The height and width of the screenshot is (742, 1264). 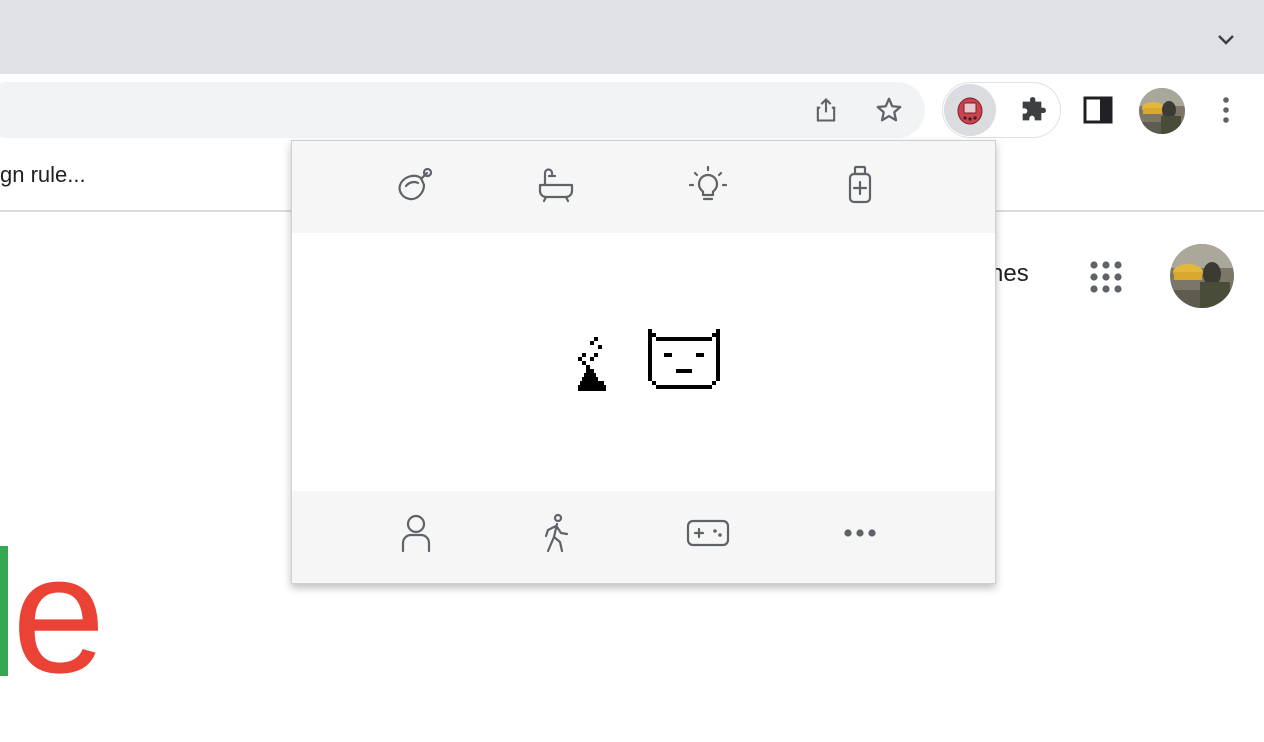 I want to click on extensions-puzzle-icon, so click(x=1034, y=109).